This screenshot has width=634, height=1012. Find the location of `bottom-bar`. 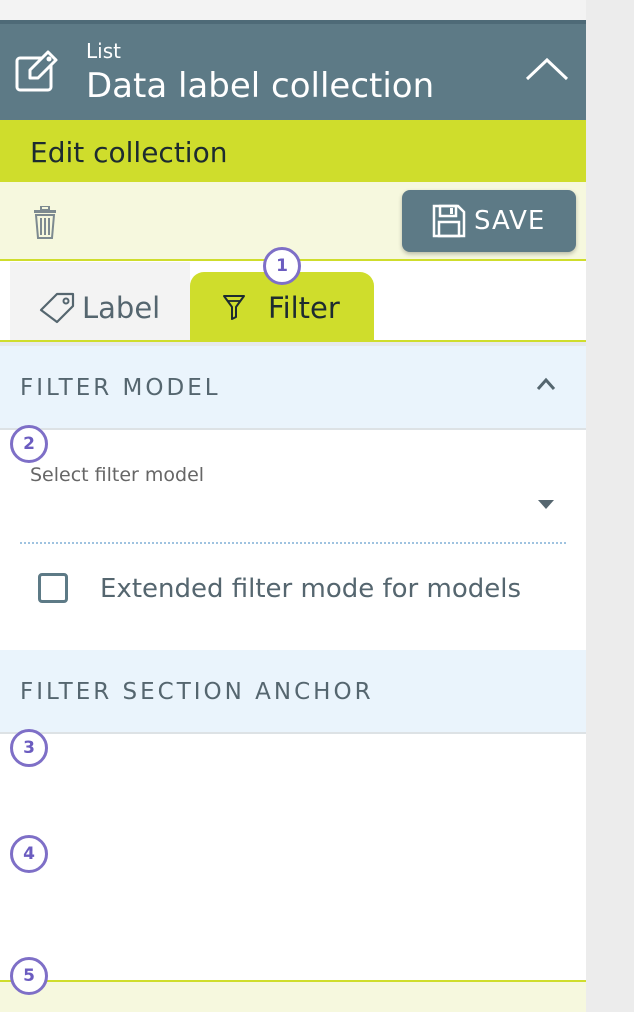

bottom-bar is located at coordinates (293, 997).